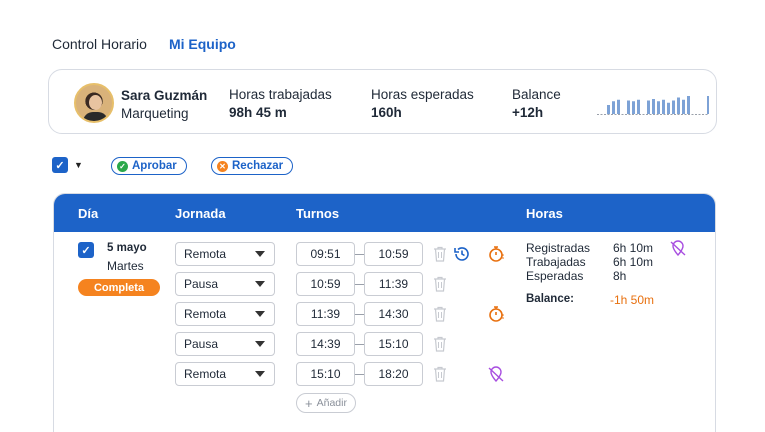 The image size is (765, 432). What do you see at coordinates (536, 94) in the screenshot?
I see `balance-label: Balance` at bounding box center [536, 94].